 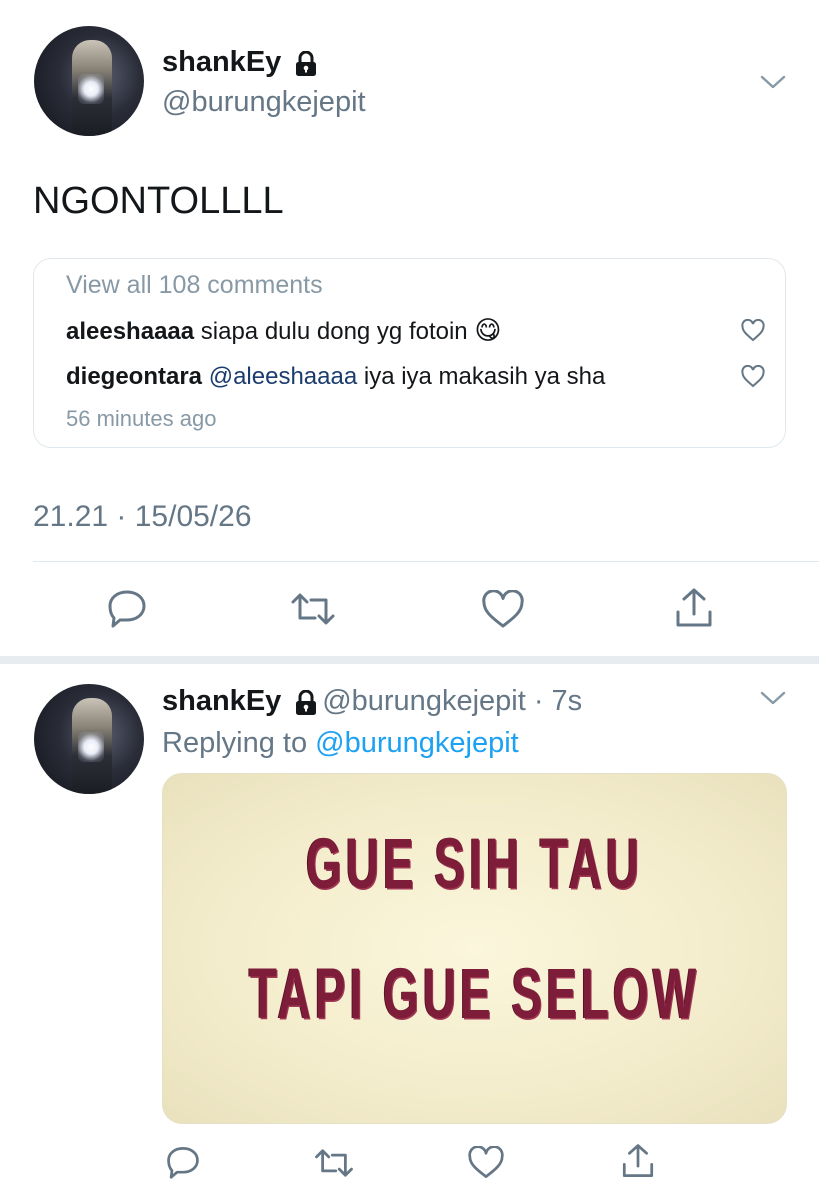 What do you see at coordinates (134, 376) in the screenshot?
I see `comment-username: diegeontara` at bounding box center [134, 376].